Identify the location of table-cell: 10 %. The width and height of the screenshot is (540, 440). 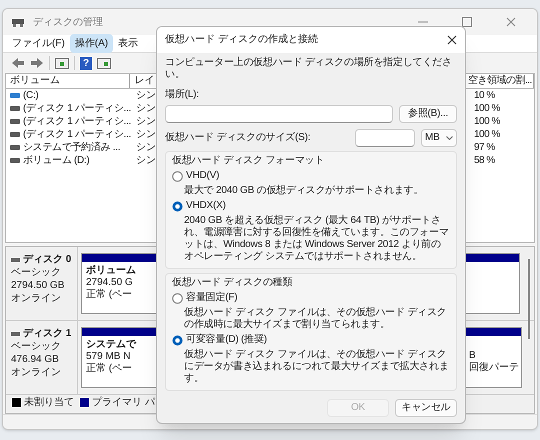
(484, 95).